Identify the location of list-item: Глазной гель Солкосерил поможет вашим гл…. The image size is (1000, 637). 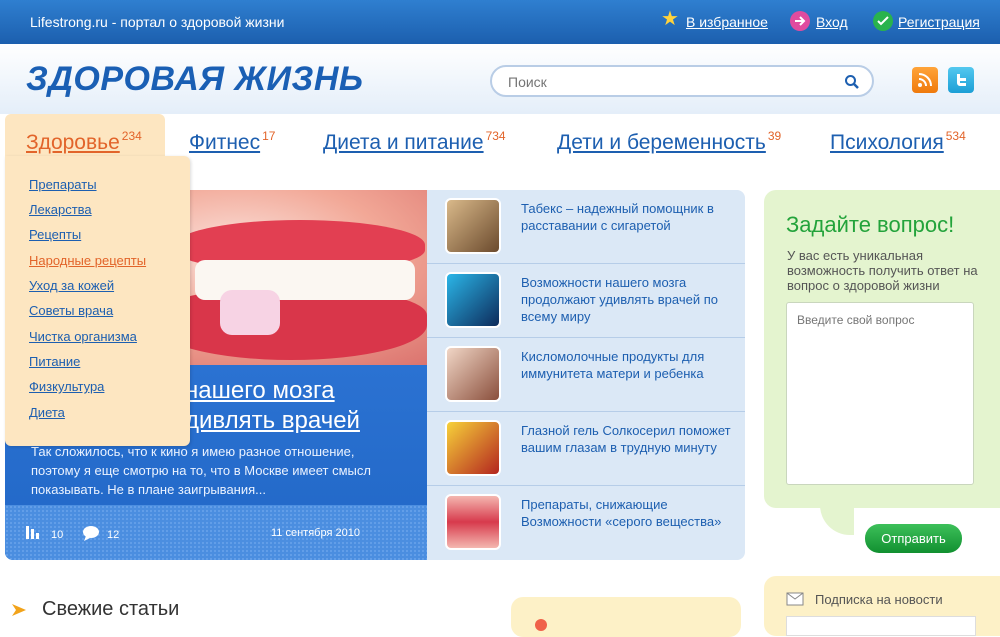
(586, 449).